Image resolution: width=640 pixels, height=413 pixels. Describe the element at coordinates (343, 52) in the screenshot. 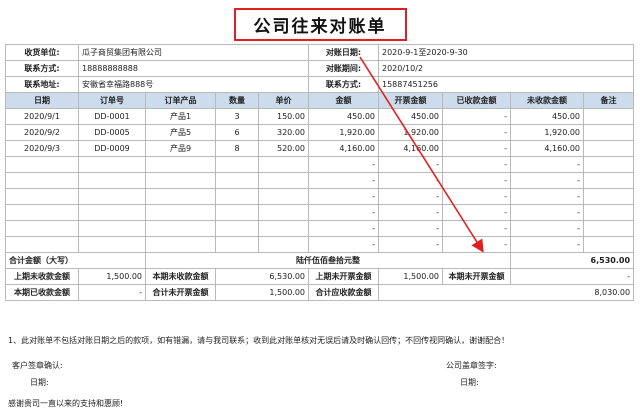

I see `recon-date-label: 对账日期:` at that location.